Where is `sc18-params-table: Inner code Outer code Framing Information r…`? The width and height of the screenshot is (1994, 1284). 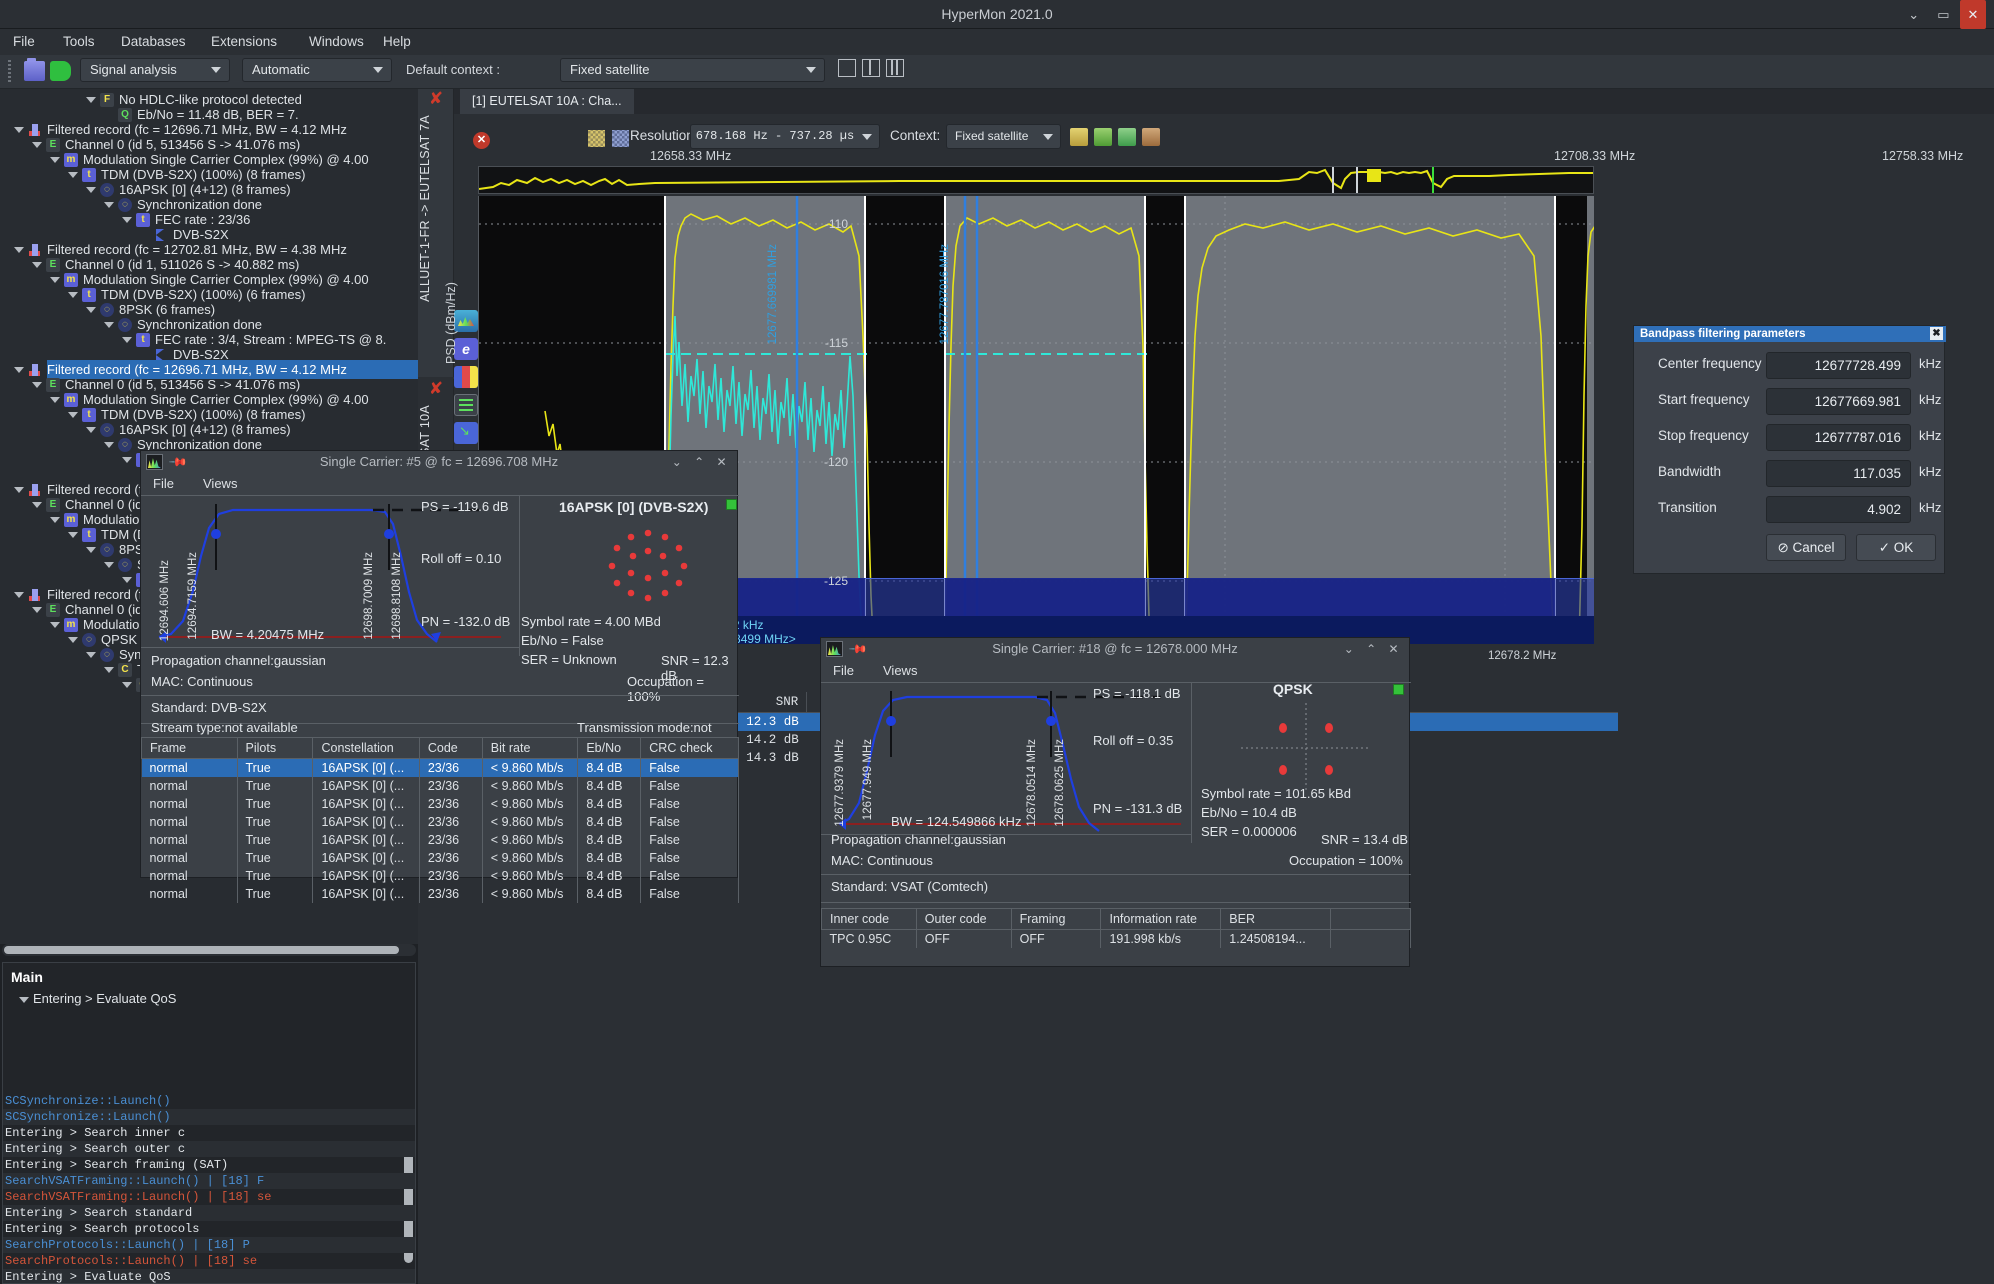 sc18-params-table: Inner code Outer code Framing Information r… is located at coordinates (1116, 928).